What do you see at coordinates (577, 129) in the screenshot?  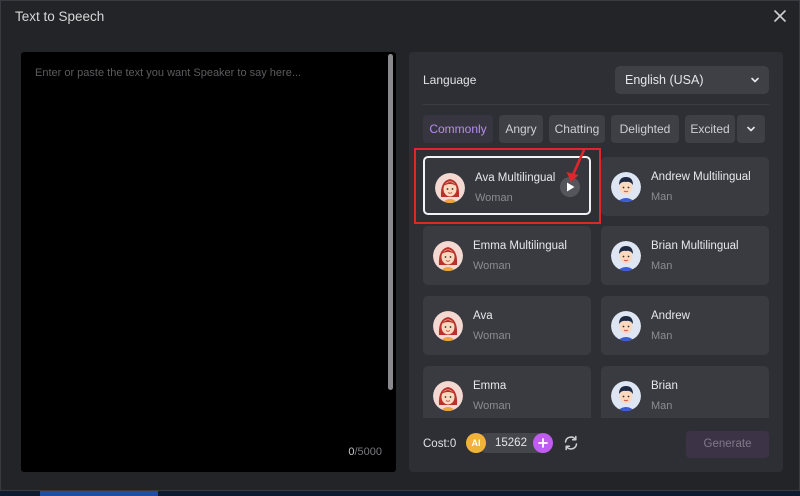 I see `tab-chatting: Chatting` at bounding box center [577, 129].